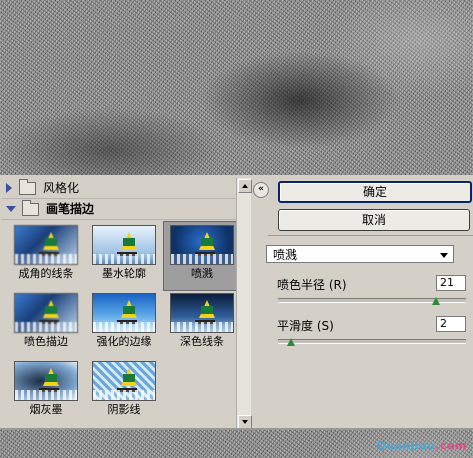  I want to click on spray-radius-slider, so click(372, 301).